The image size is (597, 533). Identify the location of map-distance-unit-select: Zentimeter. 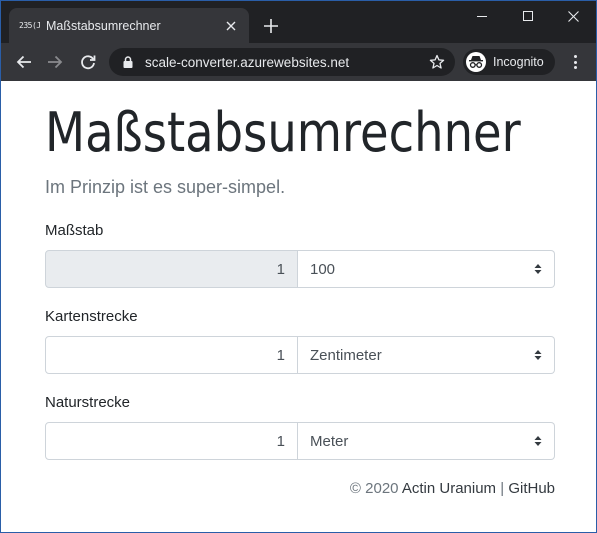
(426, 355).